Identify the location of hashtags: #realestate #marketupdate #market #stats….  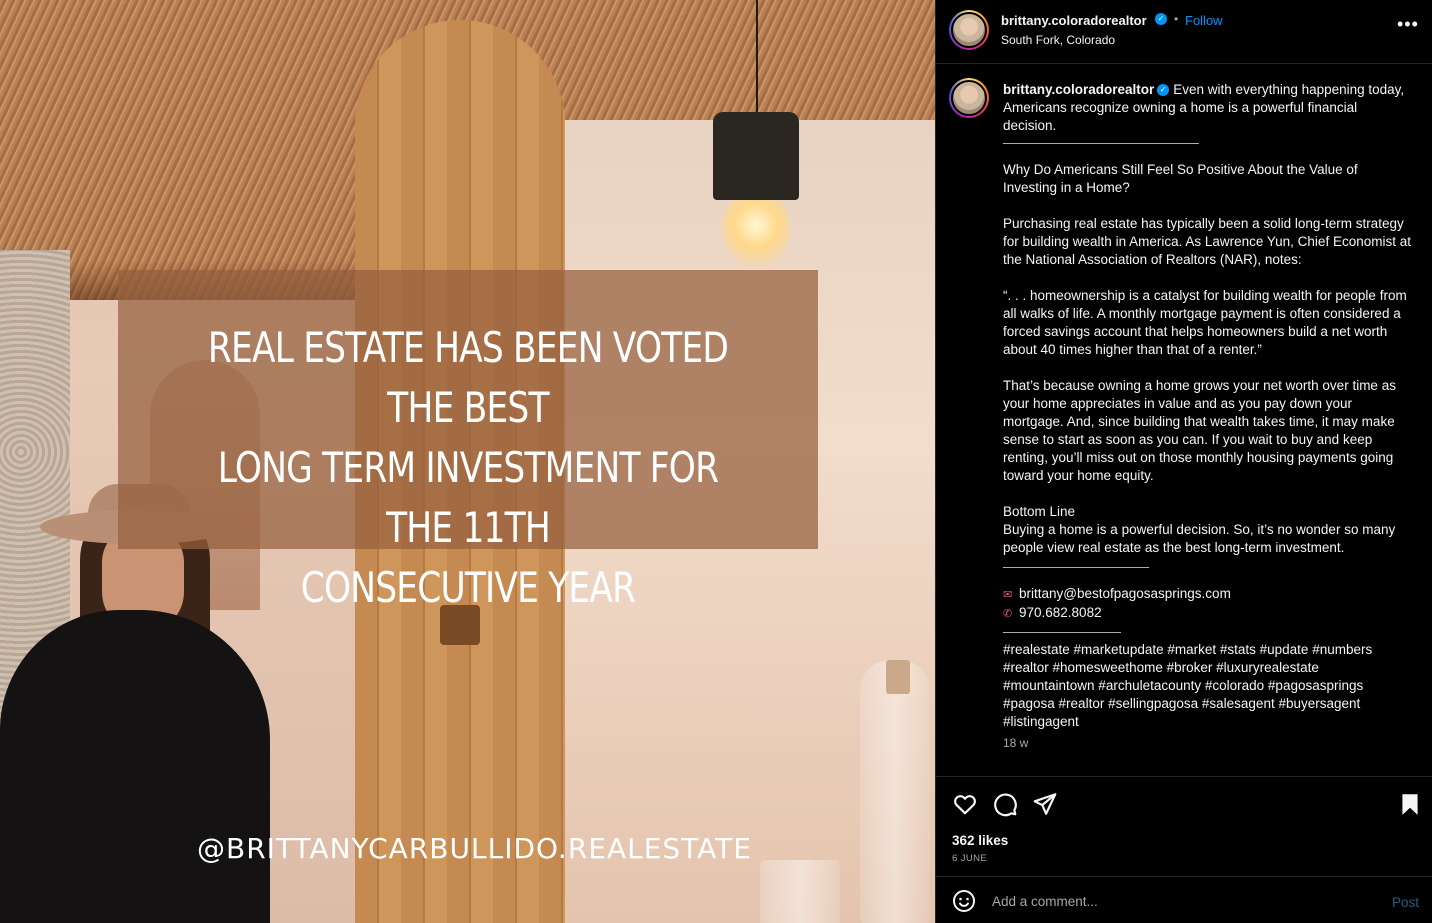
(1208, 686).